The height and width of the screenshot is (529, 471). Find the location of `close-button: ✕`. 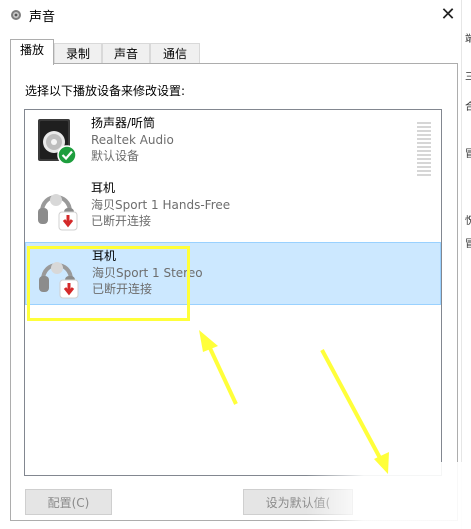

close-button: ✕ is located at coordinates (448, 15).